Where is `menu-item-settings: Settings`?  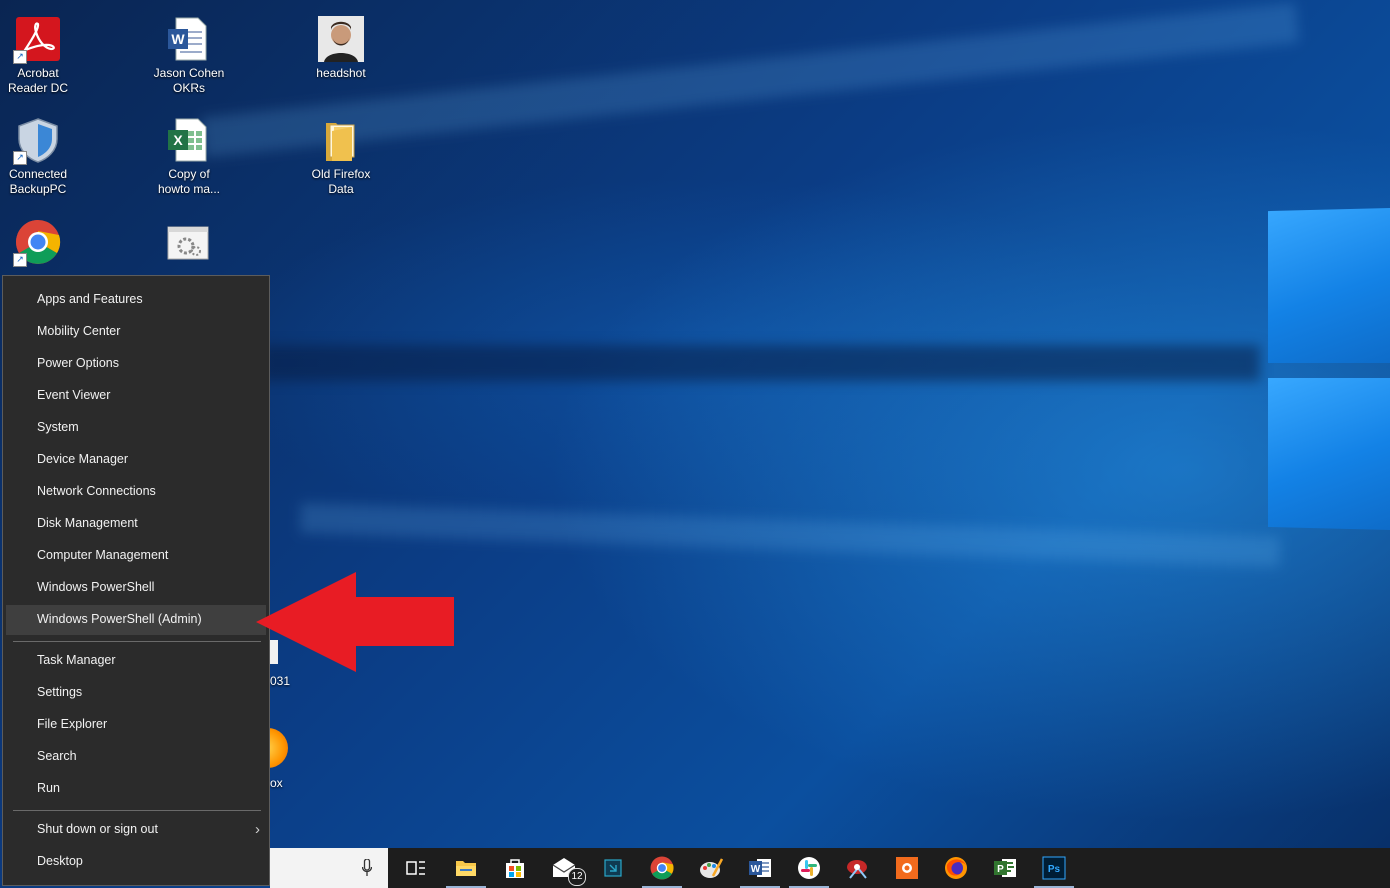
menu-item-settings: Settings is located at coordinates (136, 693).